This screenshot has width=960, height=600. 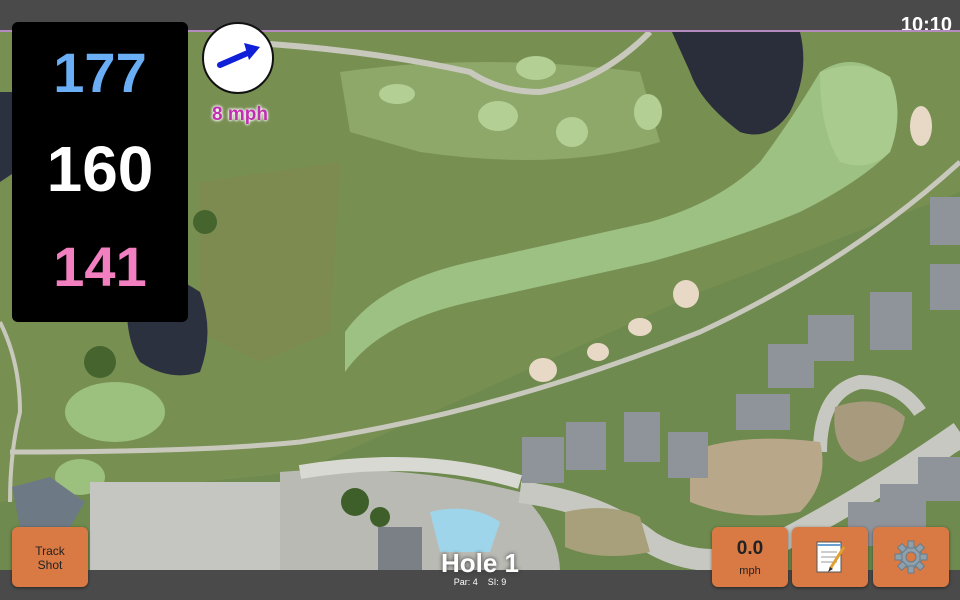 I want to click on speed-unit: mph, so click(x=750, y=571).